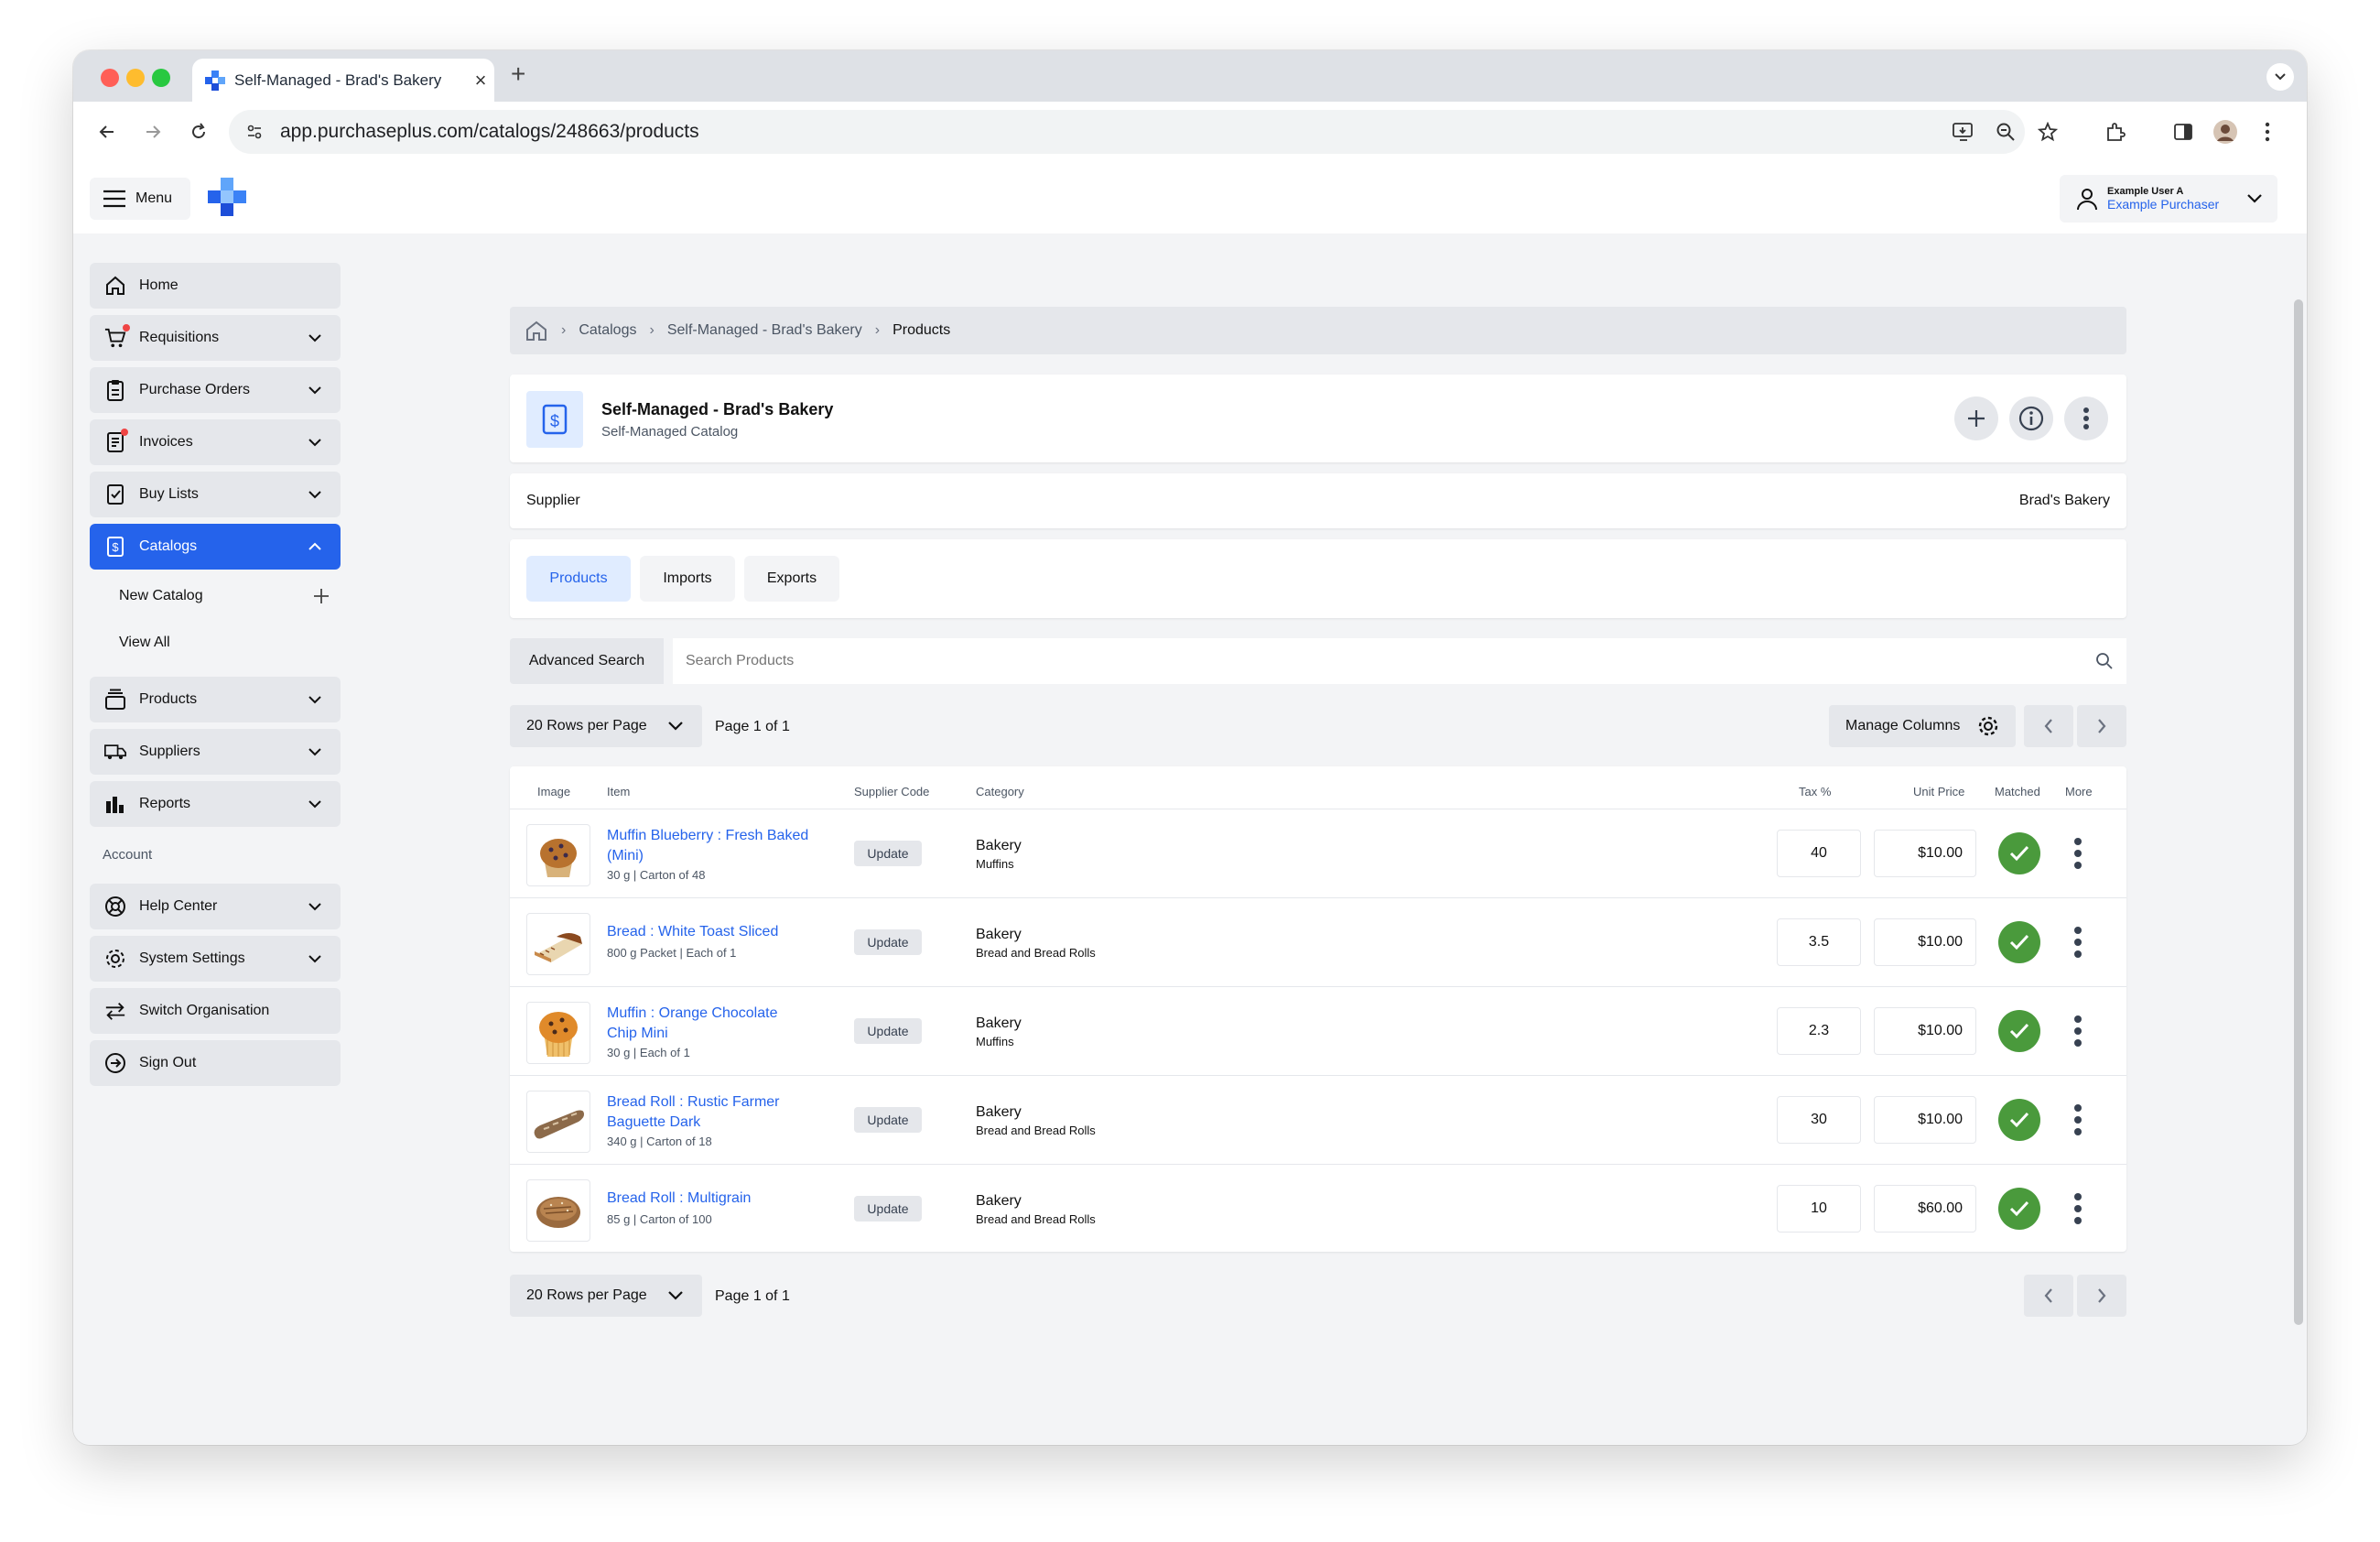 This screenshot has width=2380, height=1542. Describe the element at coordinates (2047, 132) in the screenshot. I see `bookmark-button` at that location.